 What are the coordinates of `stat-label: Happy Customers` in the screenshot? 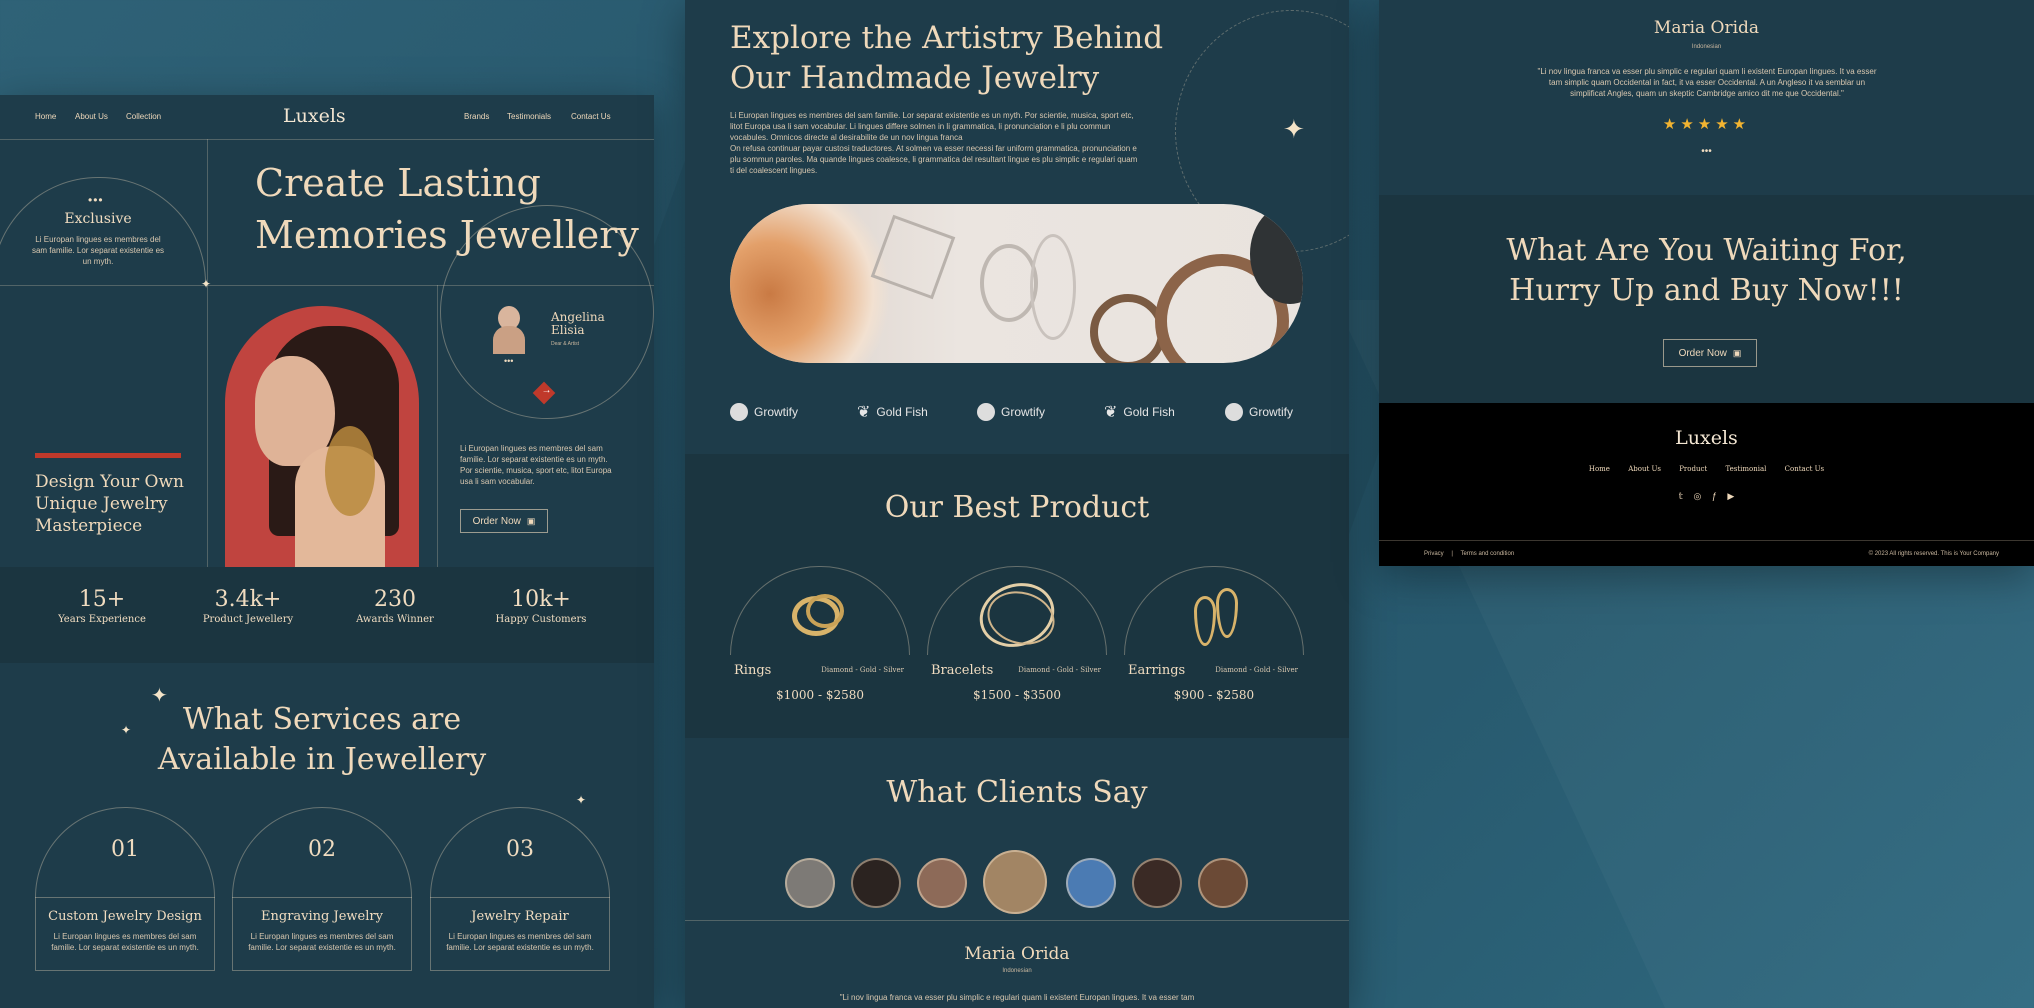 It's located at (541, 619).